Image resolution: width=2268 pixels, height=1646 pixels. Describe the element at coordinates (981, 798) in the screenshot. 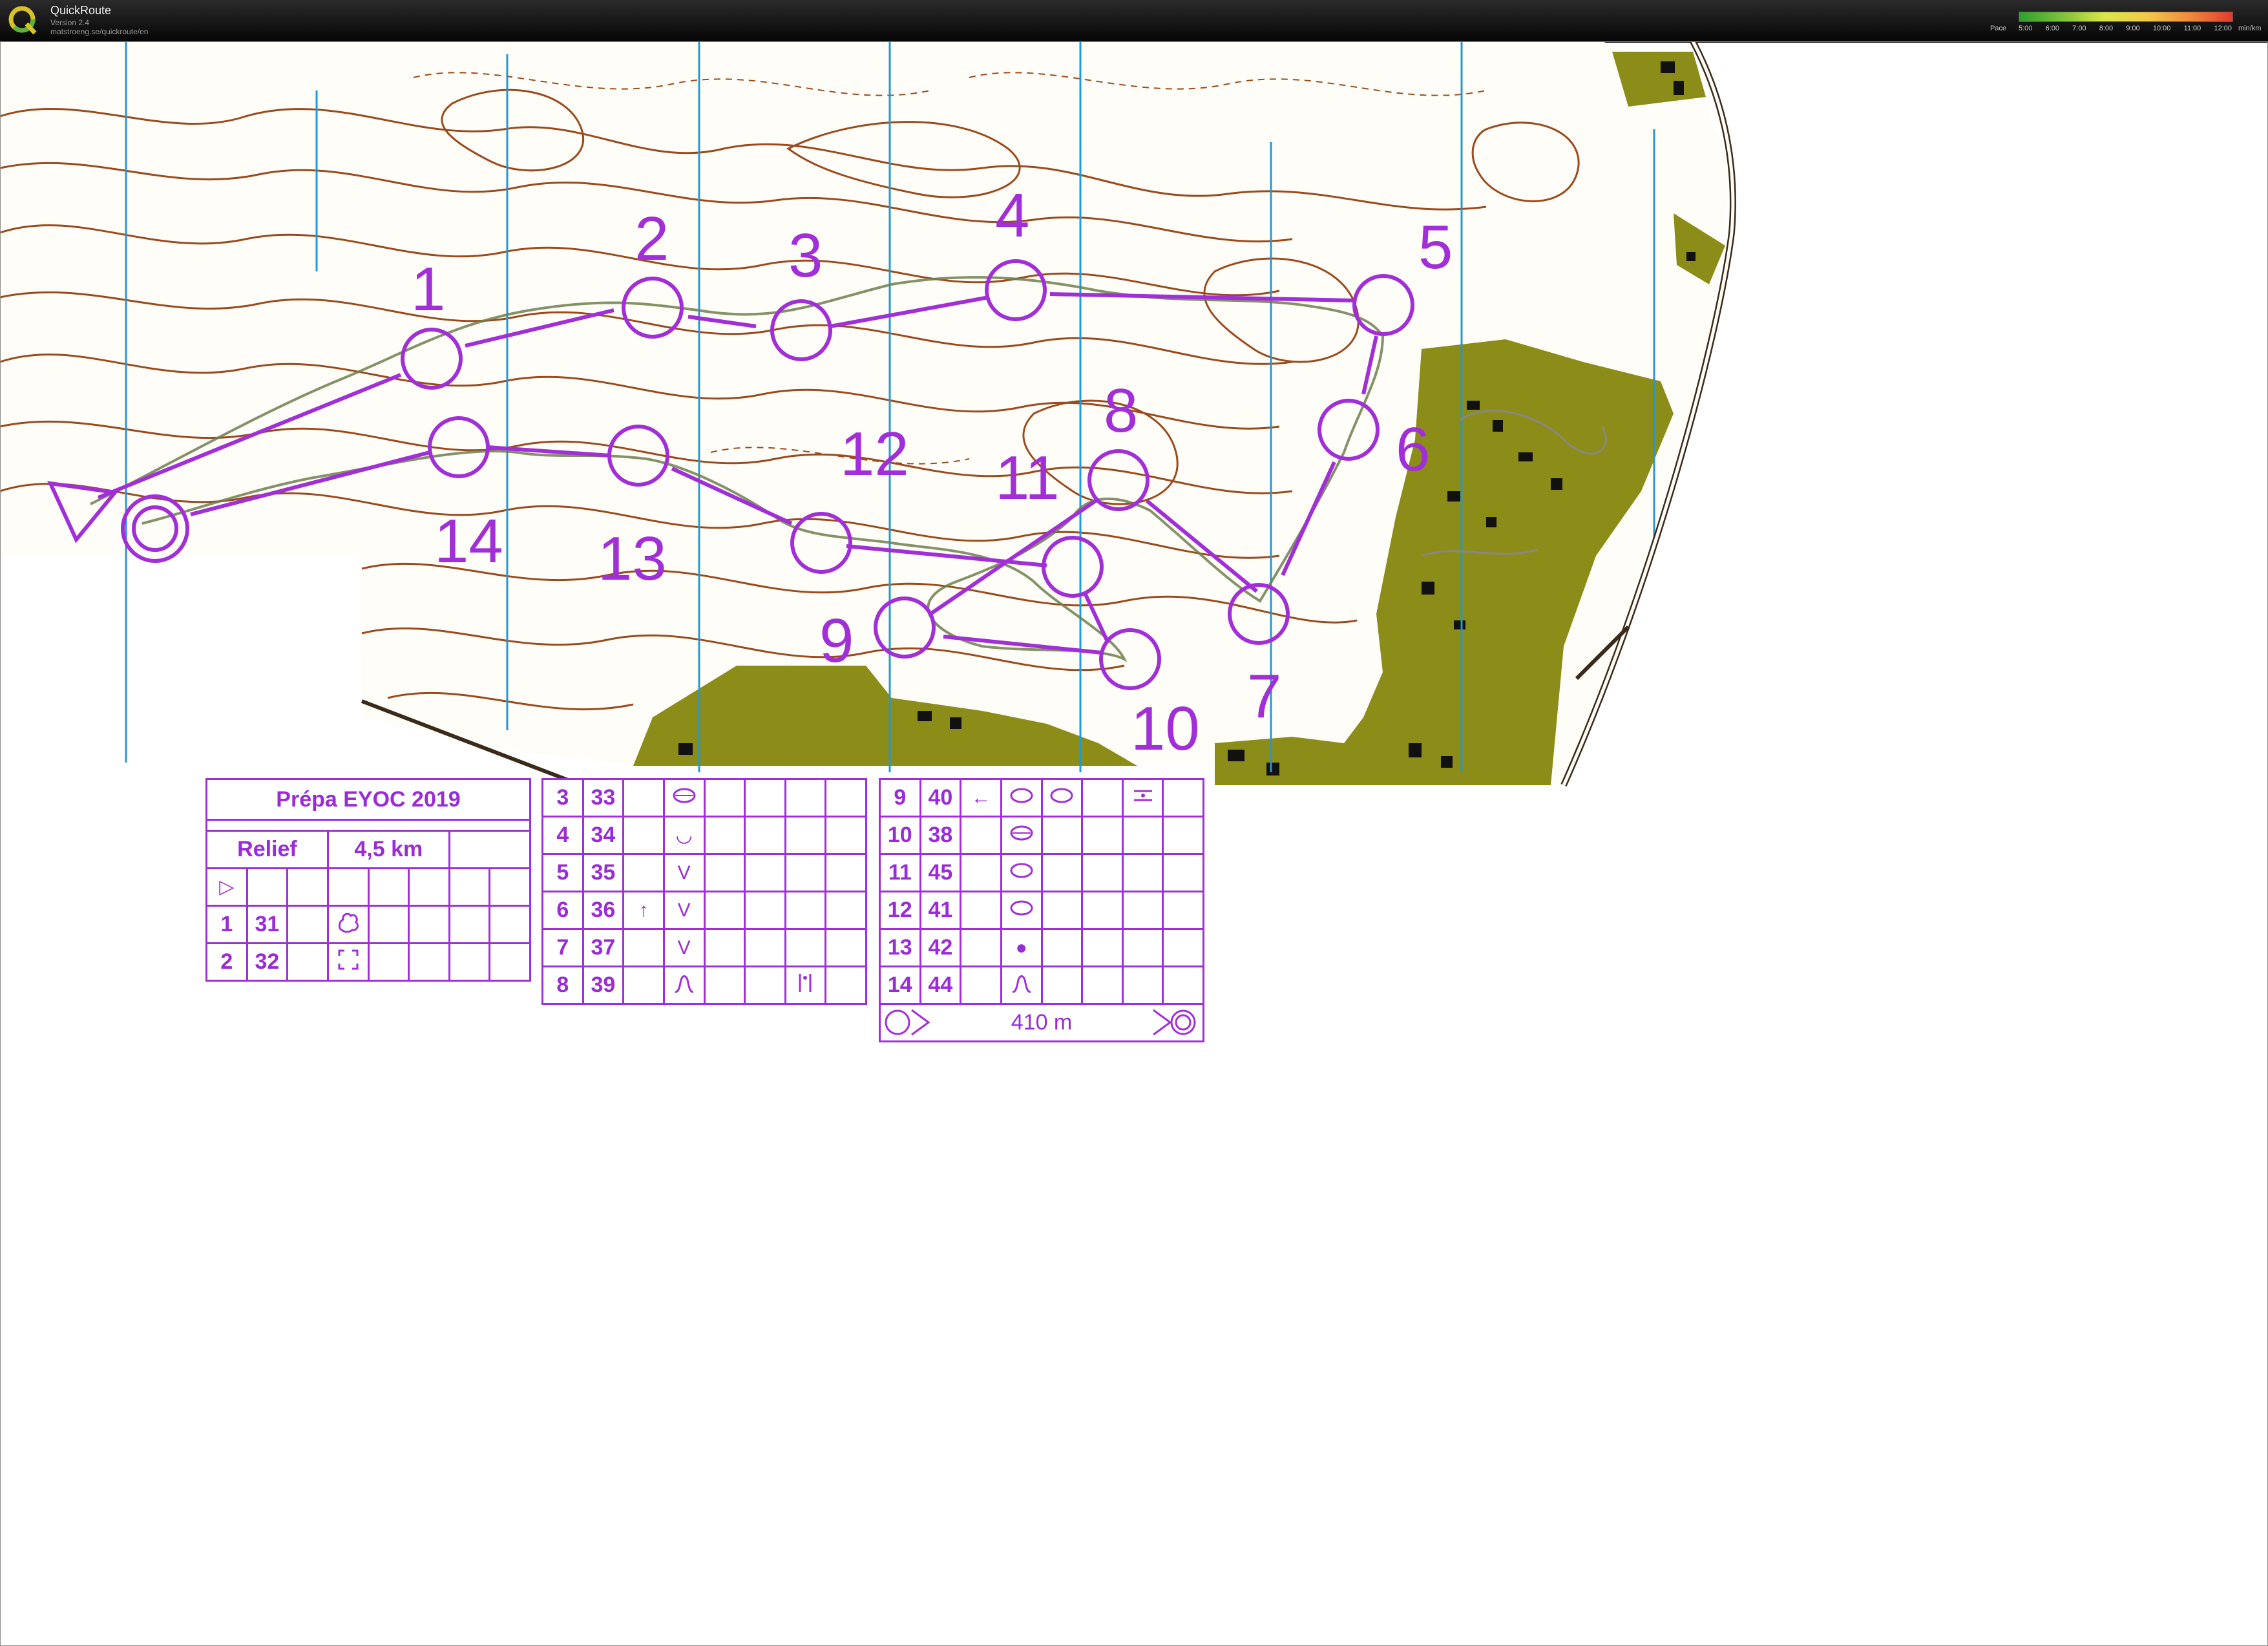

I see `west-arrow-icon: ←` at that location.